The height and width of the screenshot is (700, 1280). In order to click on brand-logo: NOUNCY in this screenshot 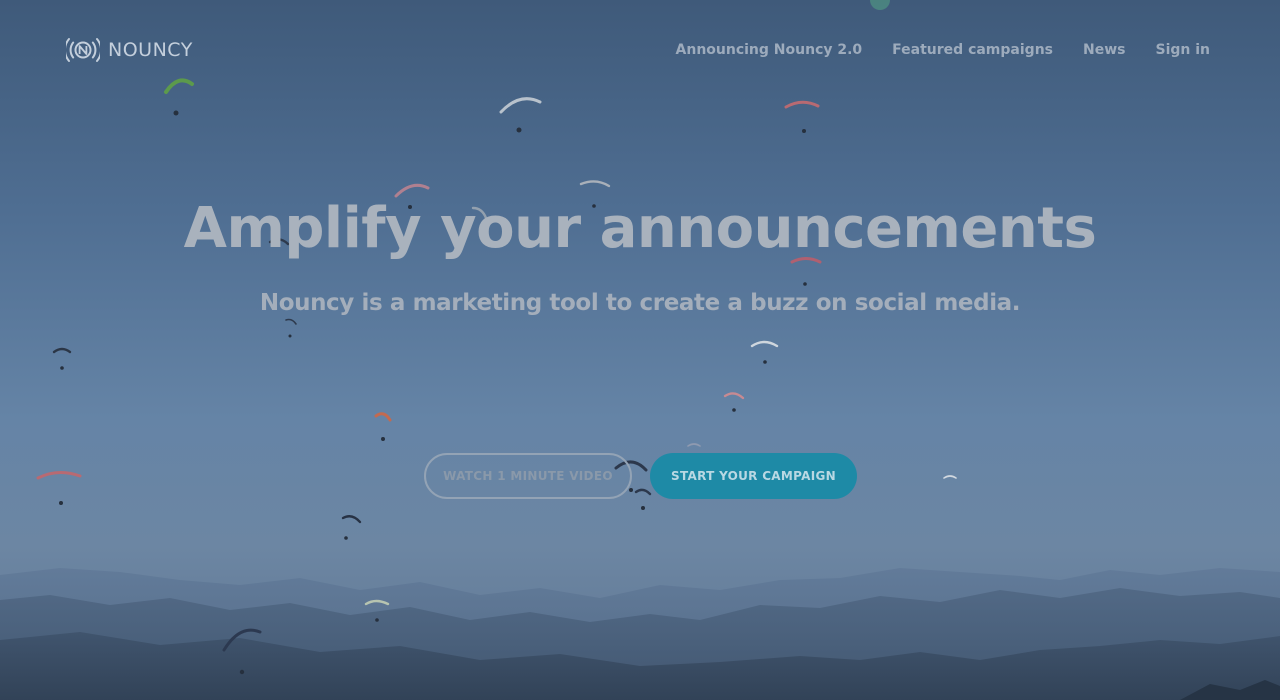, I will do `click(129, 50)`.